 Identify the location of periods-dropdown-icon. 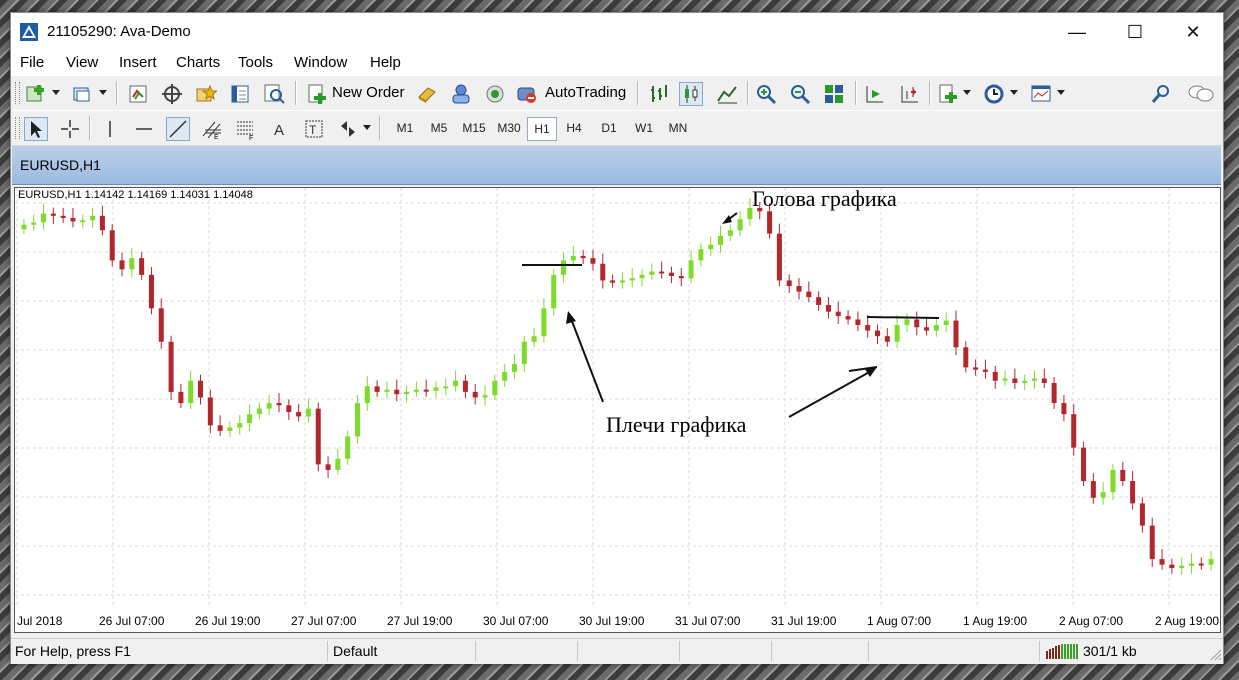
(1014, 92).